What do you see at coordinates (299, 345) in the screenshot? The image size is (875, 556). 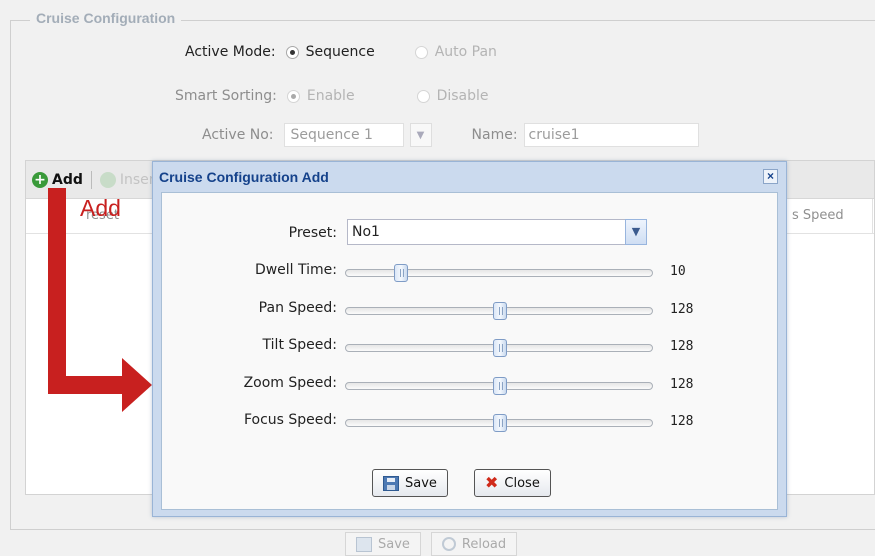 I see `slider-label: Tilt Speed:` at bounding box center [299, 345].